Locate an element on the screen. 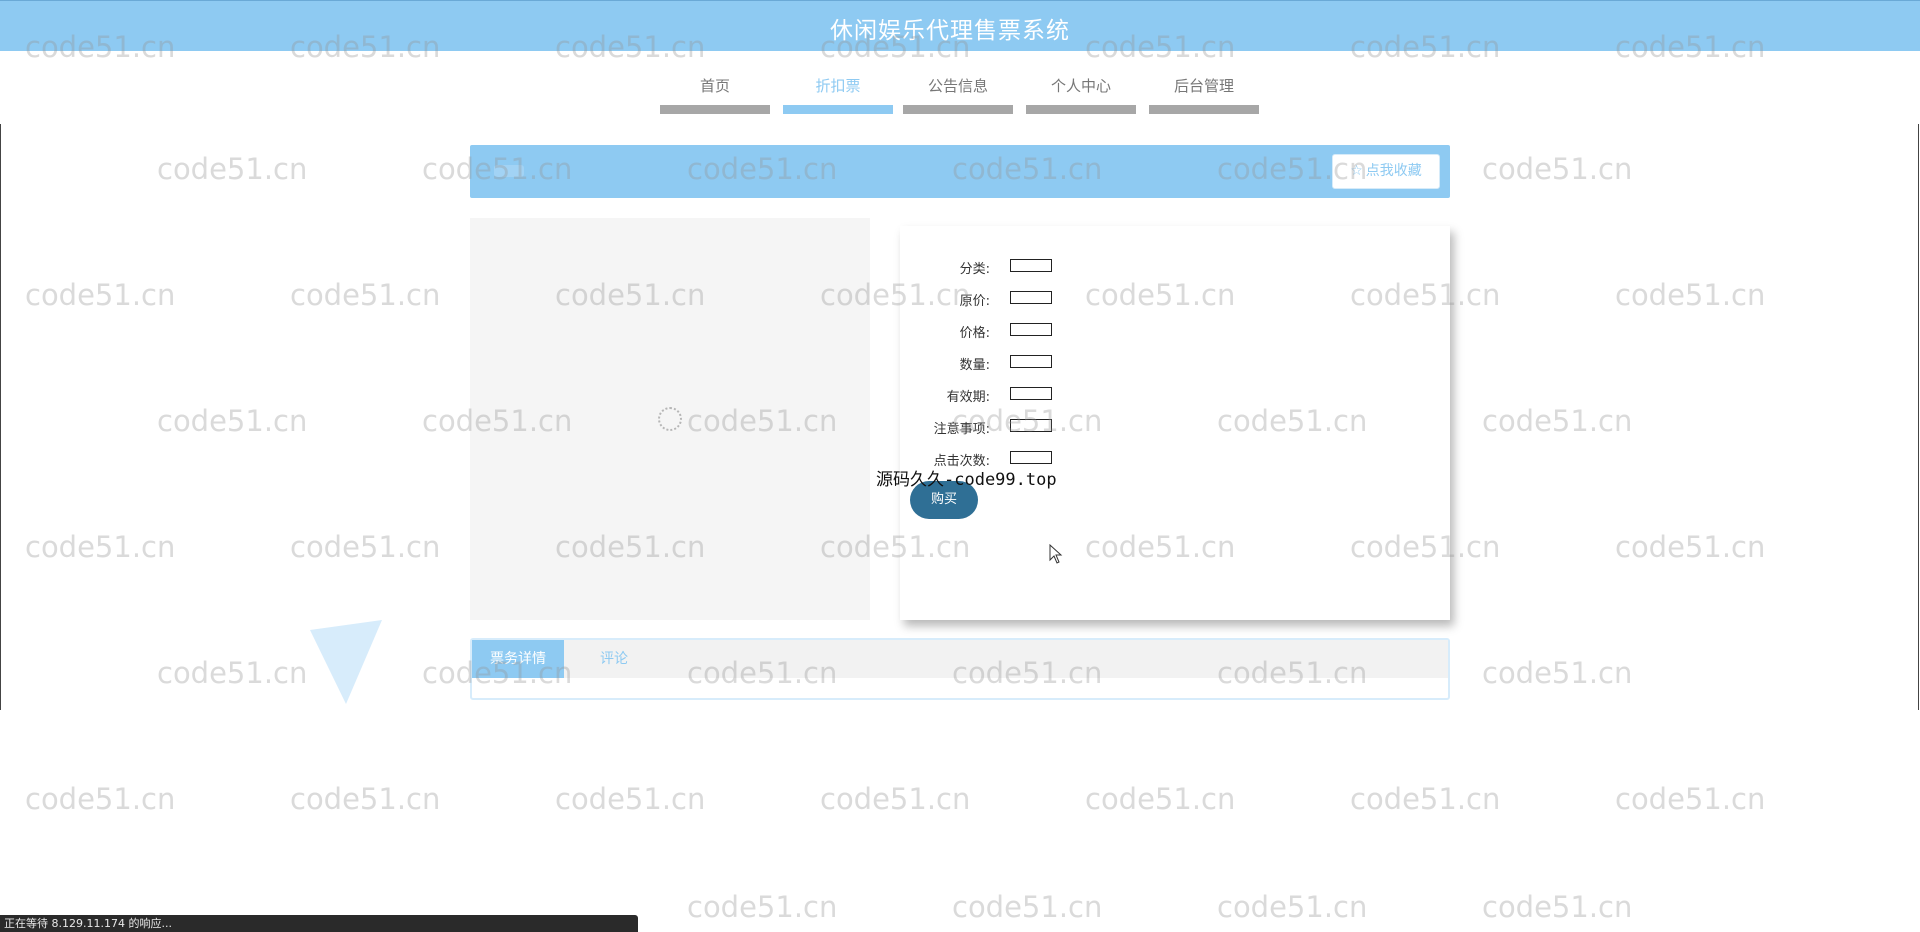  nav-item-discount-tickets: 折扣票 is located at coordinates (838, 92).